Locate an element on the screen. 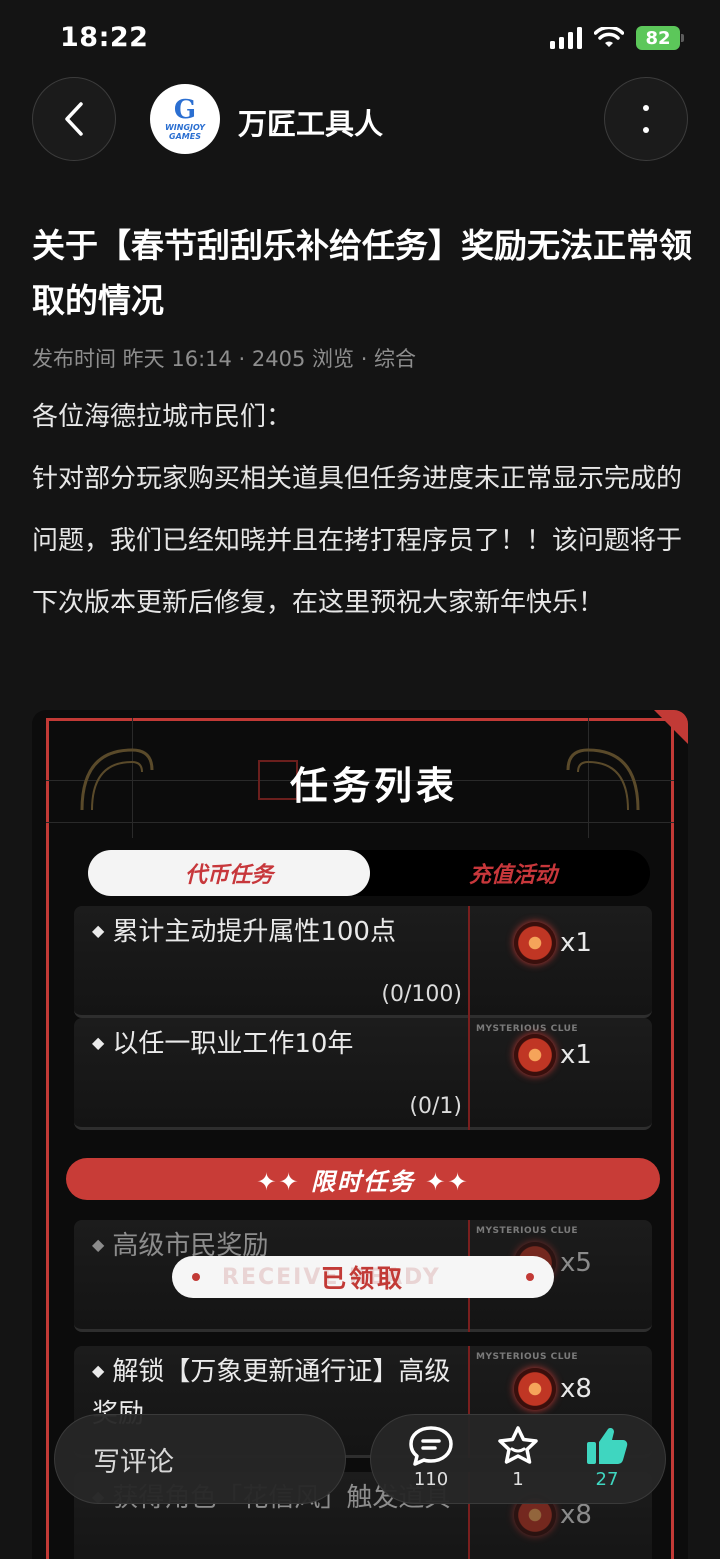 The image size is (720, 1559). tab-token-tasks: 代币任务 is located at coordinates (229, 873).